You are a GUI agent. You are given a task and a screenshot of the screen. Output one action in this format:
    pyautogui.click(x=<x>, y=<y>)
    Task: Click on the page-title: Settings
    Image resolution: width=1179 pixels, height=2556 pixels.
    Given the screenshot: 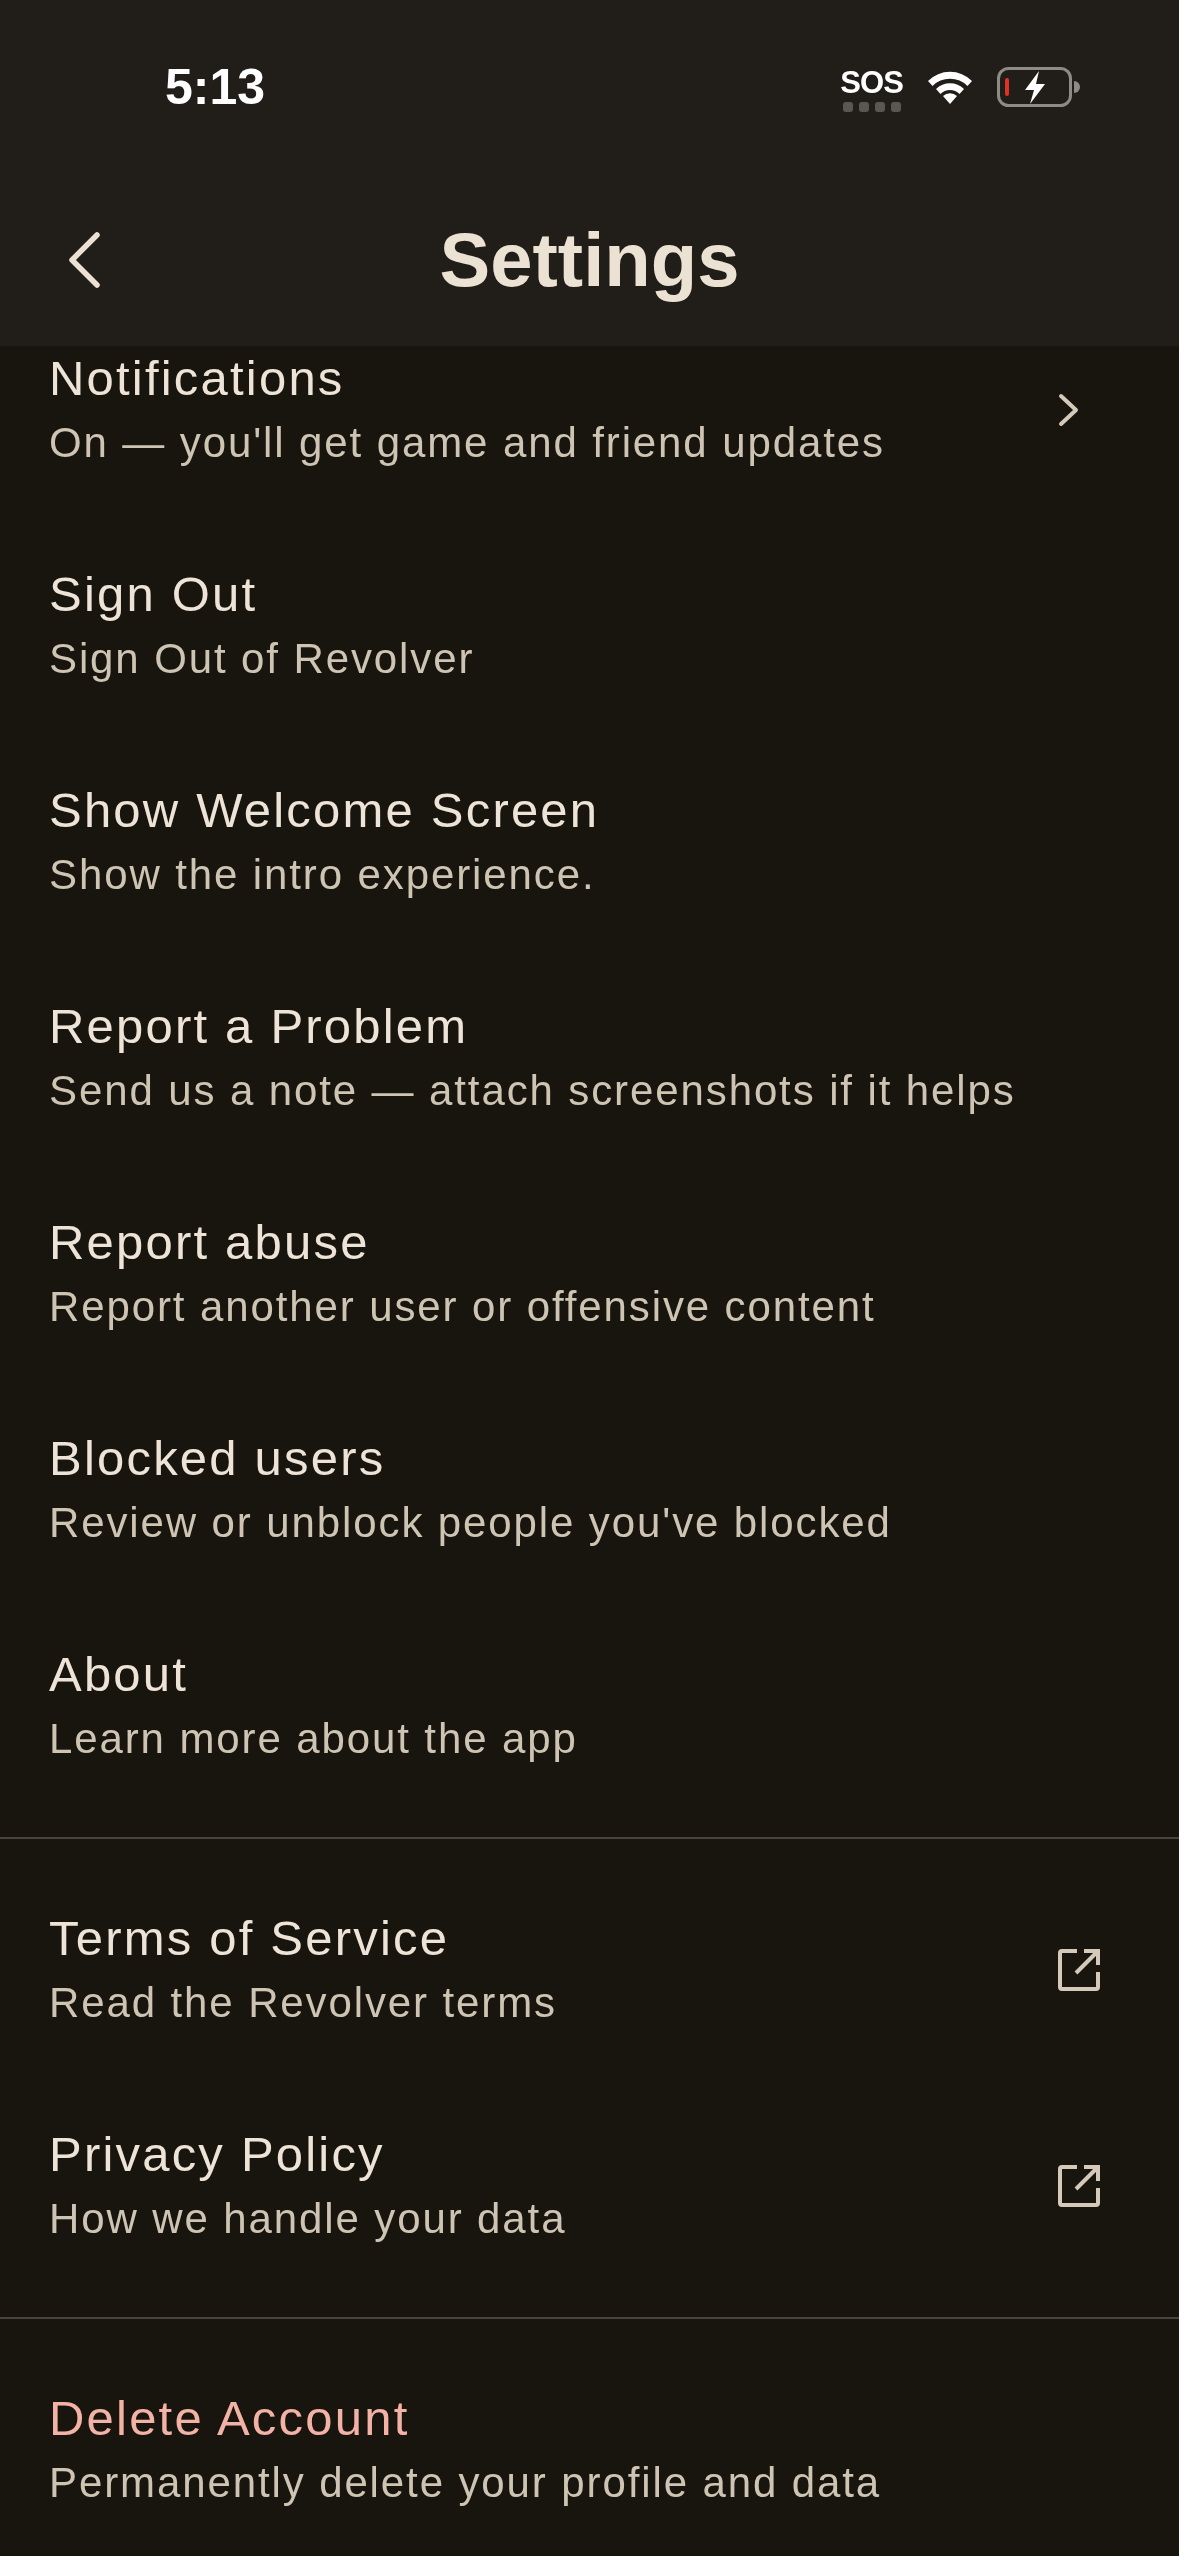 What is the action you would take?
    pyautogui.click(x=589, y=260)
    